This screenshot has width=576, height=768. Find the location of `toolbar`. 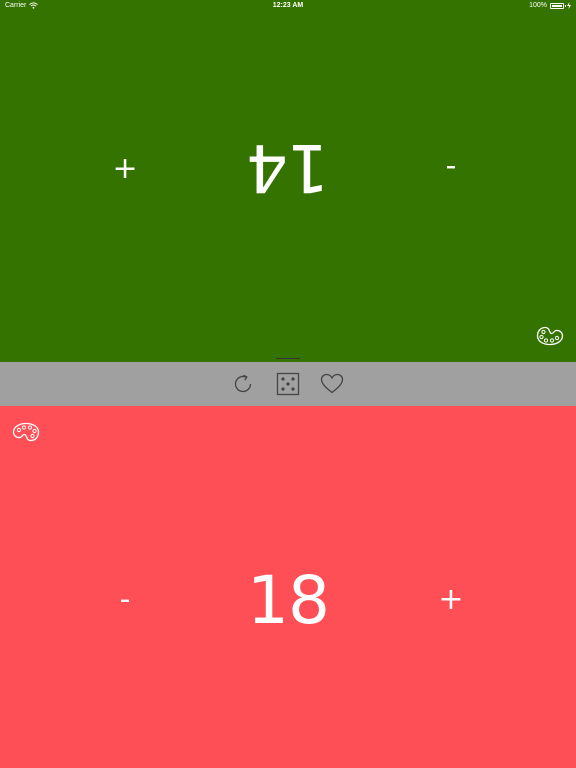

toolbar is located at coordinates (288, 384).